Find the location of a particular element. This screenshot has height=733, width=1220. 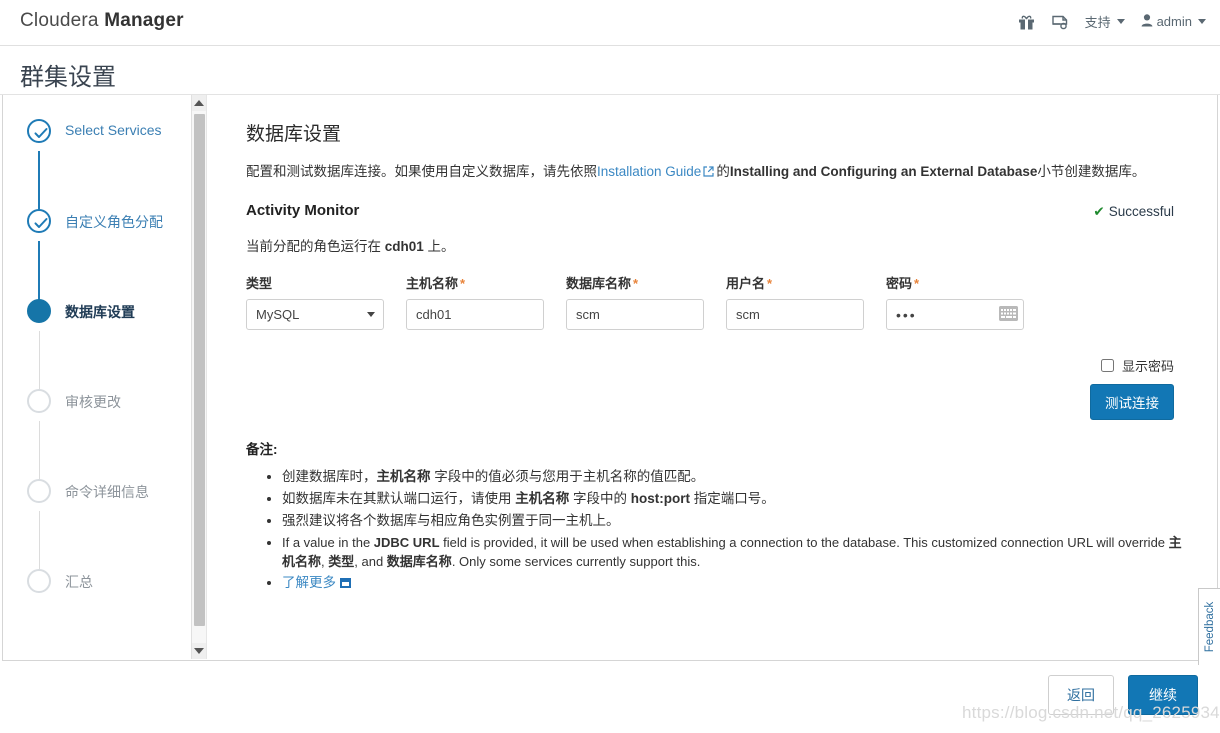

show-password-label: 显示密码 is located at coordinates (1148, 365).